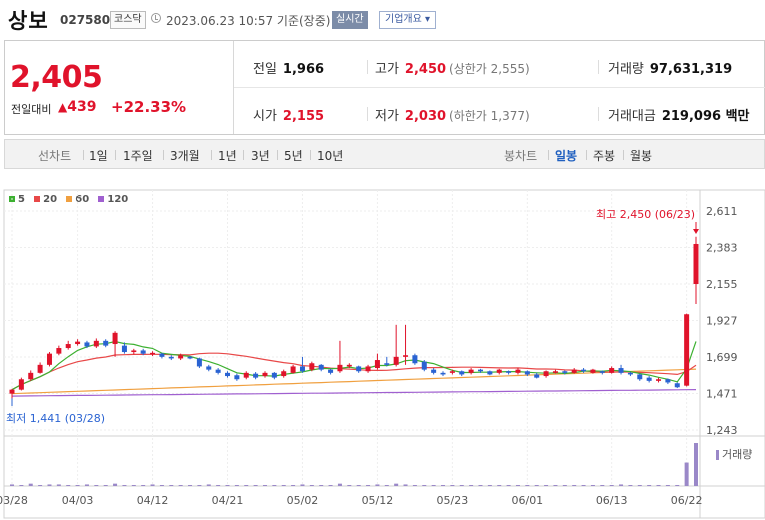 This screenshot has width=765, height=520. I want to click on candle-weekly: 주봉, so click(604, 155).